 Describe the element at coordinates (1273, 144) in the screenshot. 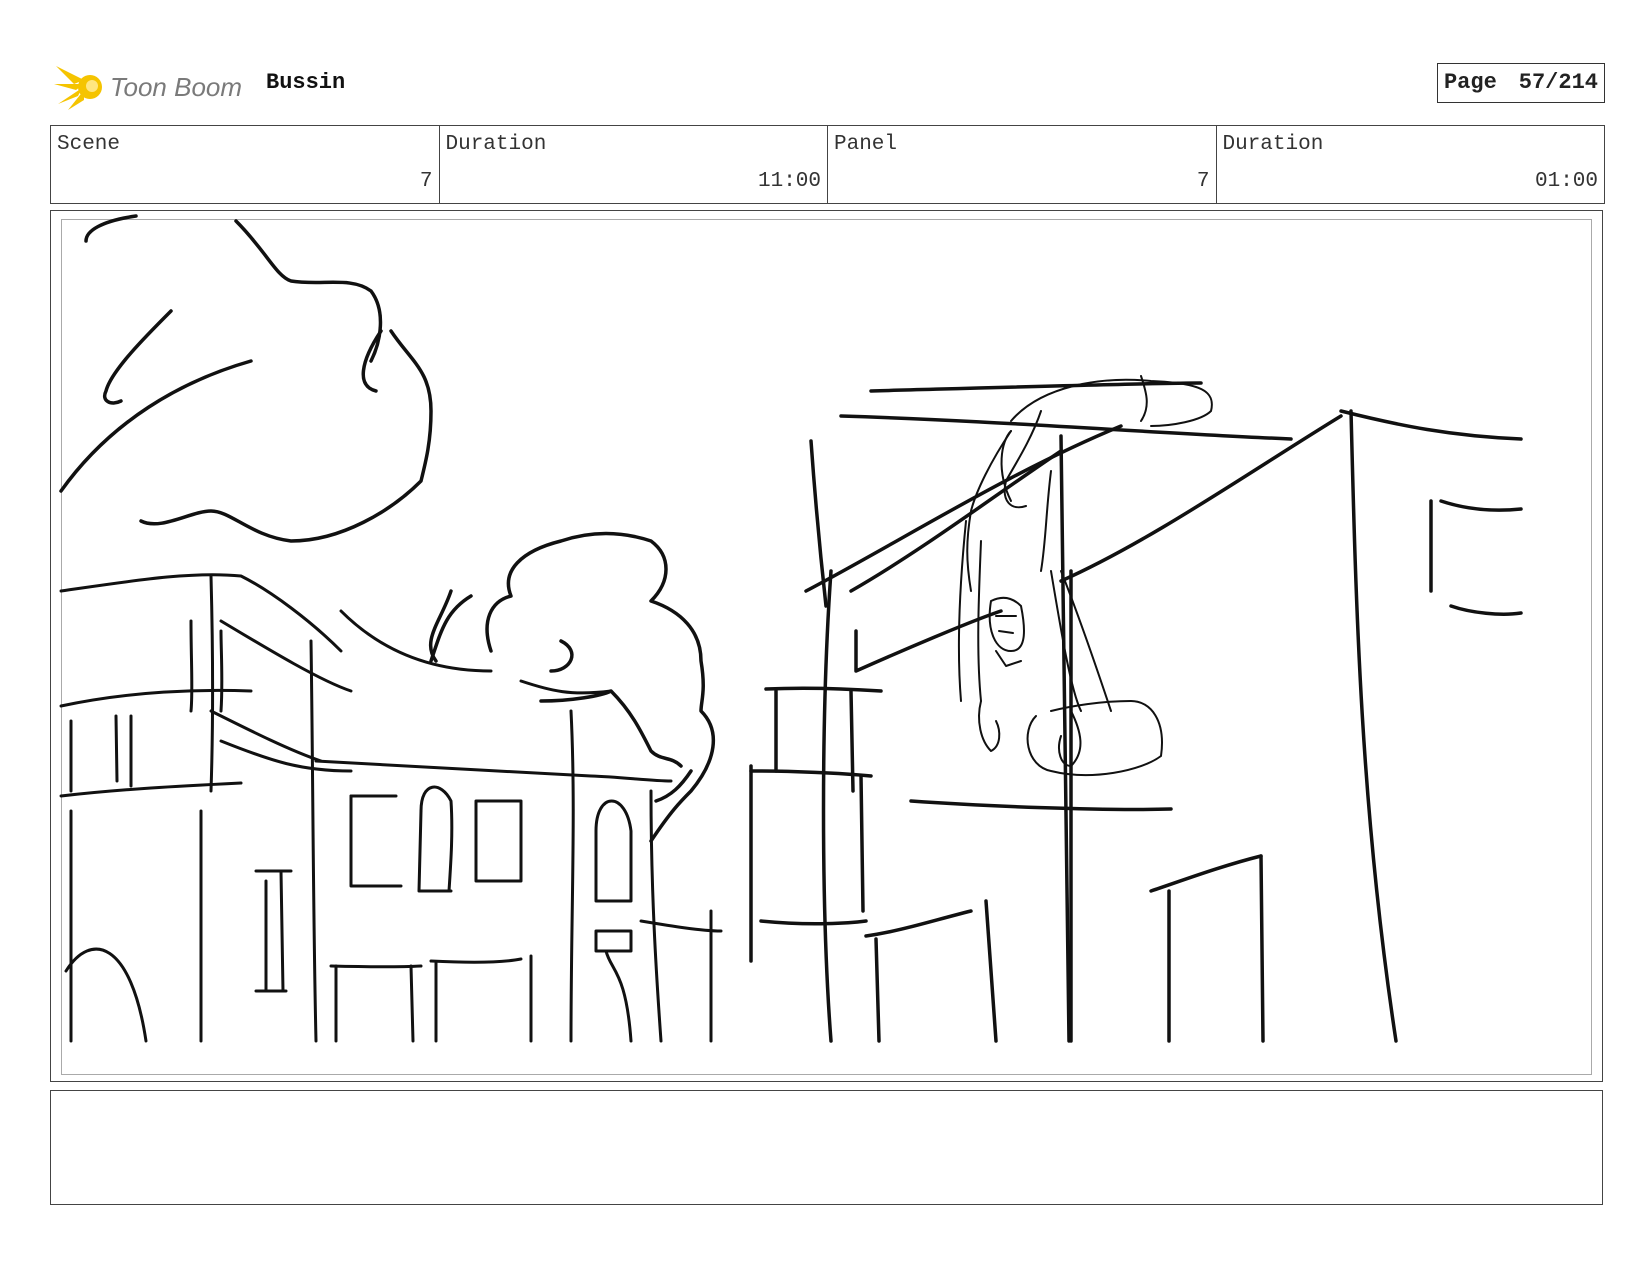

I see `panel-duration-label: Duration` at that location.